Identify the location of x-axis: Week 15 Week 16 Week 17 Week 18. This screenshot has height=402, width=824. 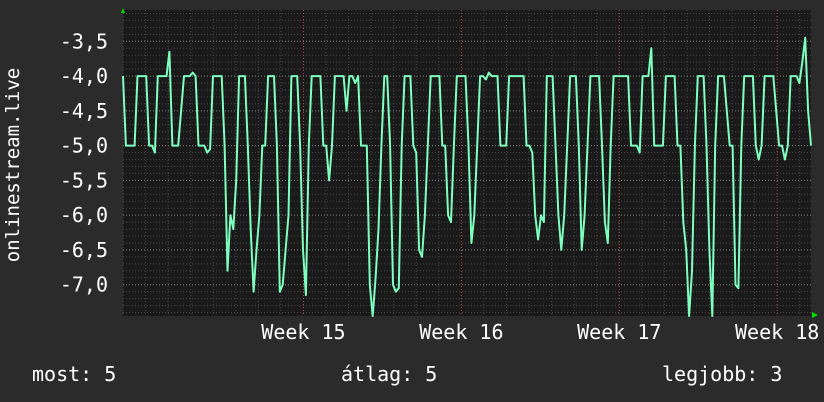
(540, 332).